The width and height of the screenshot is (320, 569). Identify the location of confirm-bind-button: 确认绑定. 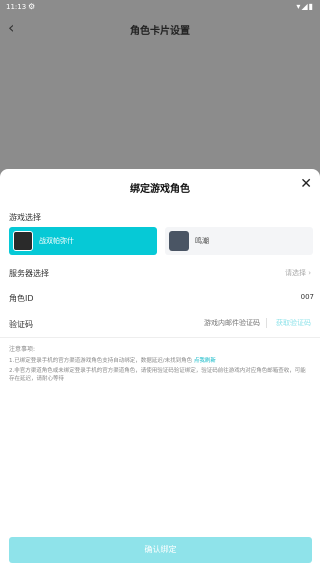
(160, 550).